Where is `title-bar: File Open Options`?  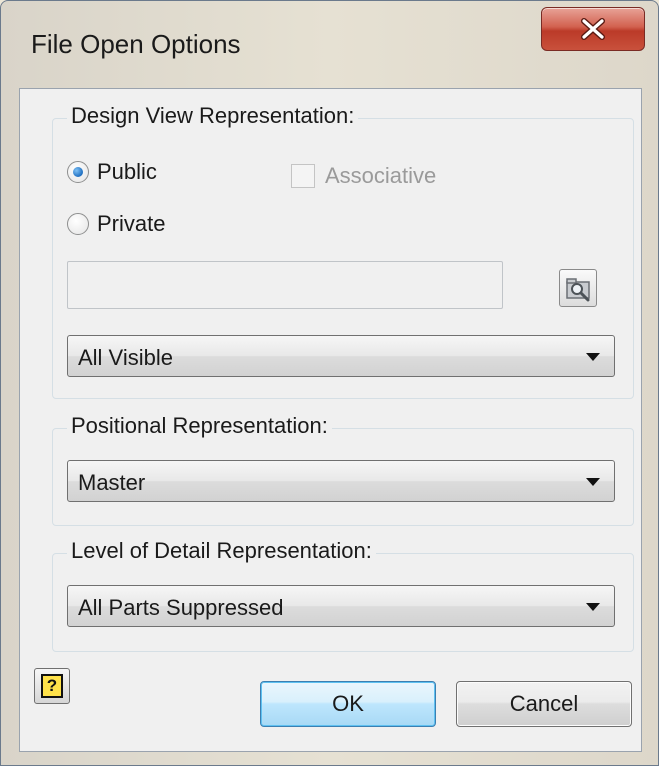
title-bar: File Open Options is located at coordinates (329, 45).